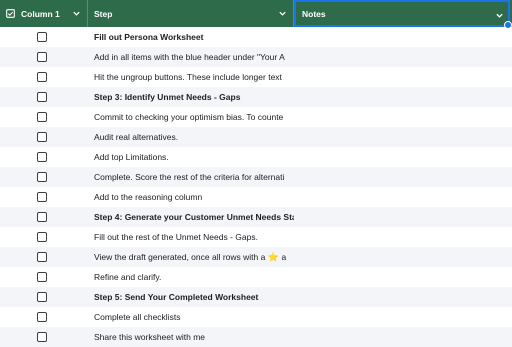  What do you see at coordinates (272, 256) in the screenshot?
I see `star-icon: ⭐` at bounding box center [272, 256].